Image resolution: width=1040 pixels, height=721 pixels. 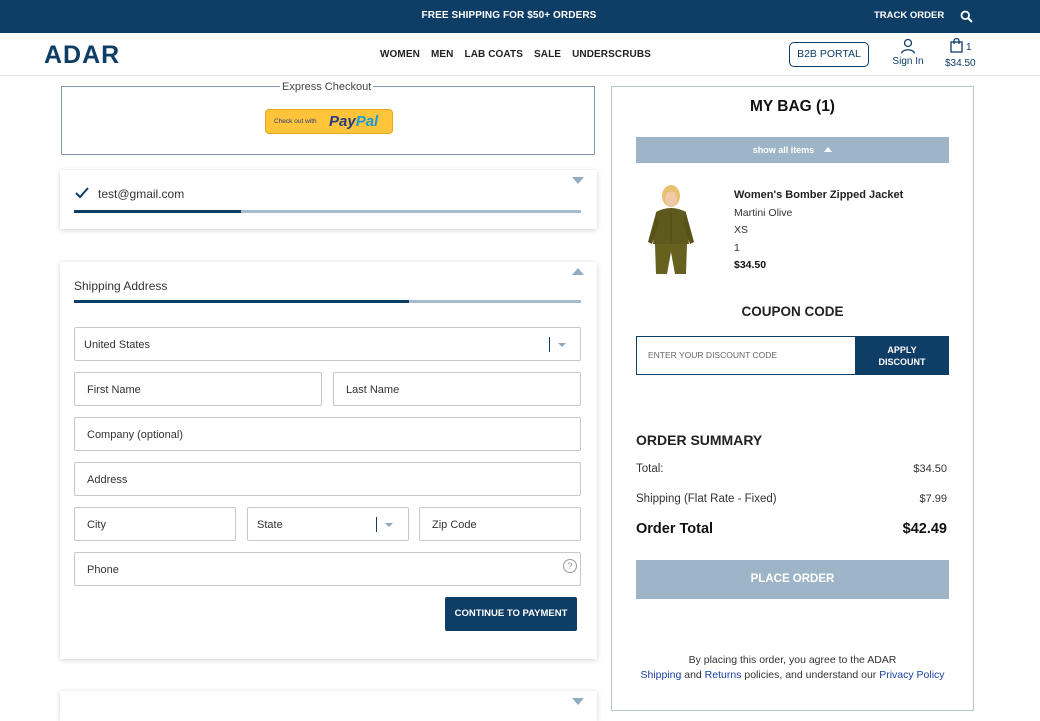 I want to click on coupon-code-title: COUPON CODE, so click(x=792, y=311).